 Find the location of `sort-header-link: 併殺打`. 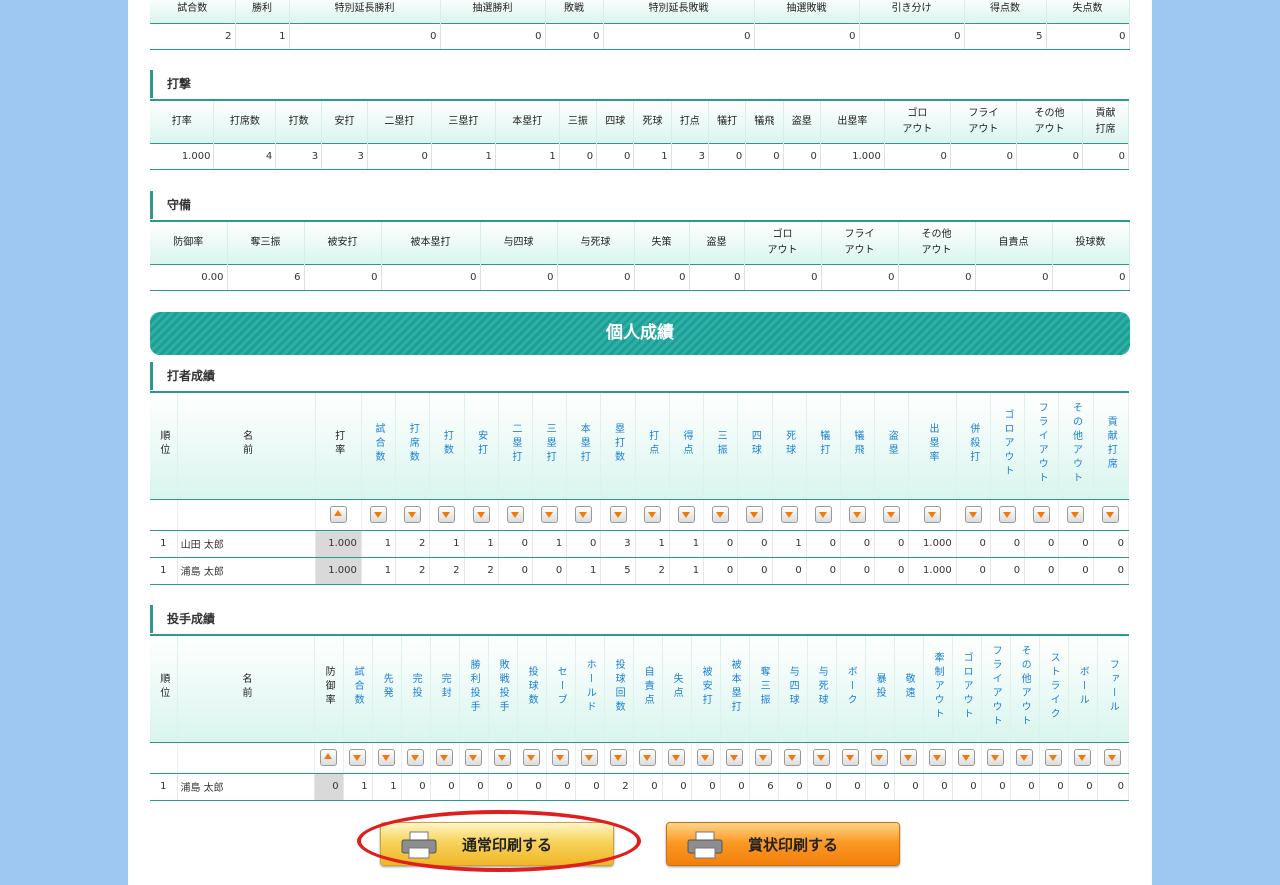

sort-header-link: 併殺打 is located at coordinates (973, 445).